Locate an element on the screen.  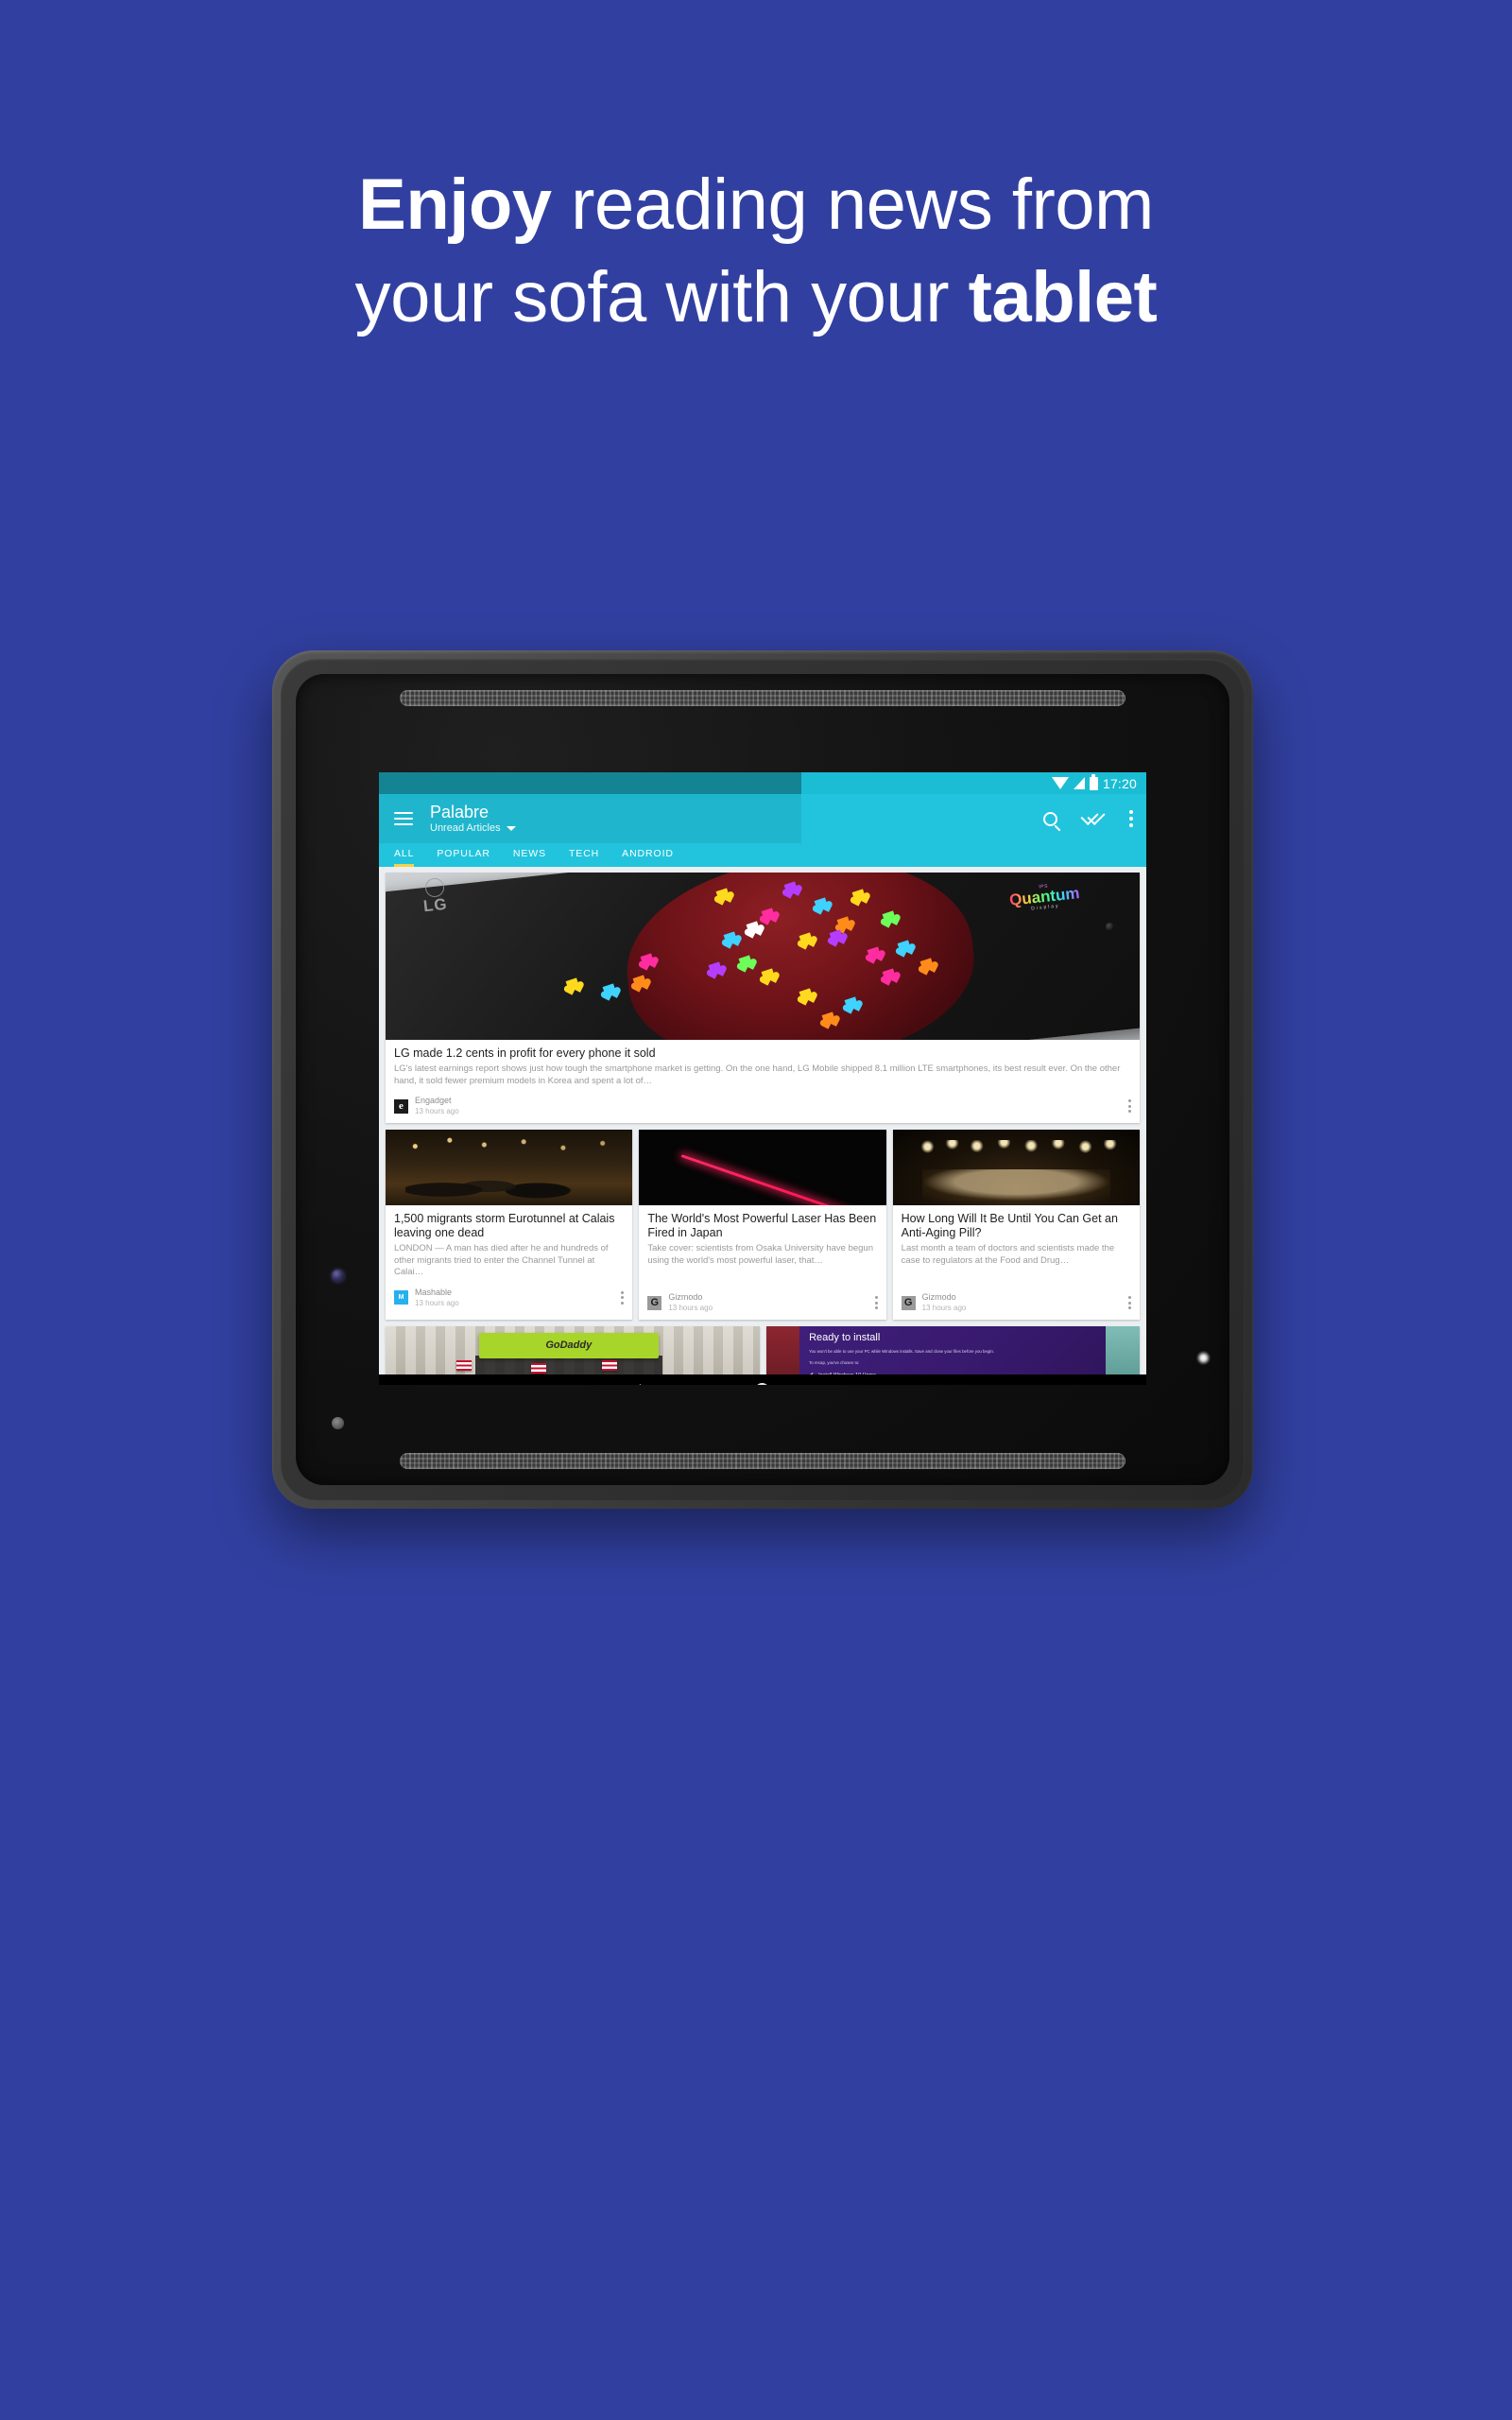
tab-all: ALL is located at coordinates (404, 857).